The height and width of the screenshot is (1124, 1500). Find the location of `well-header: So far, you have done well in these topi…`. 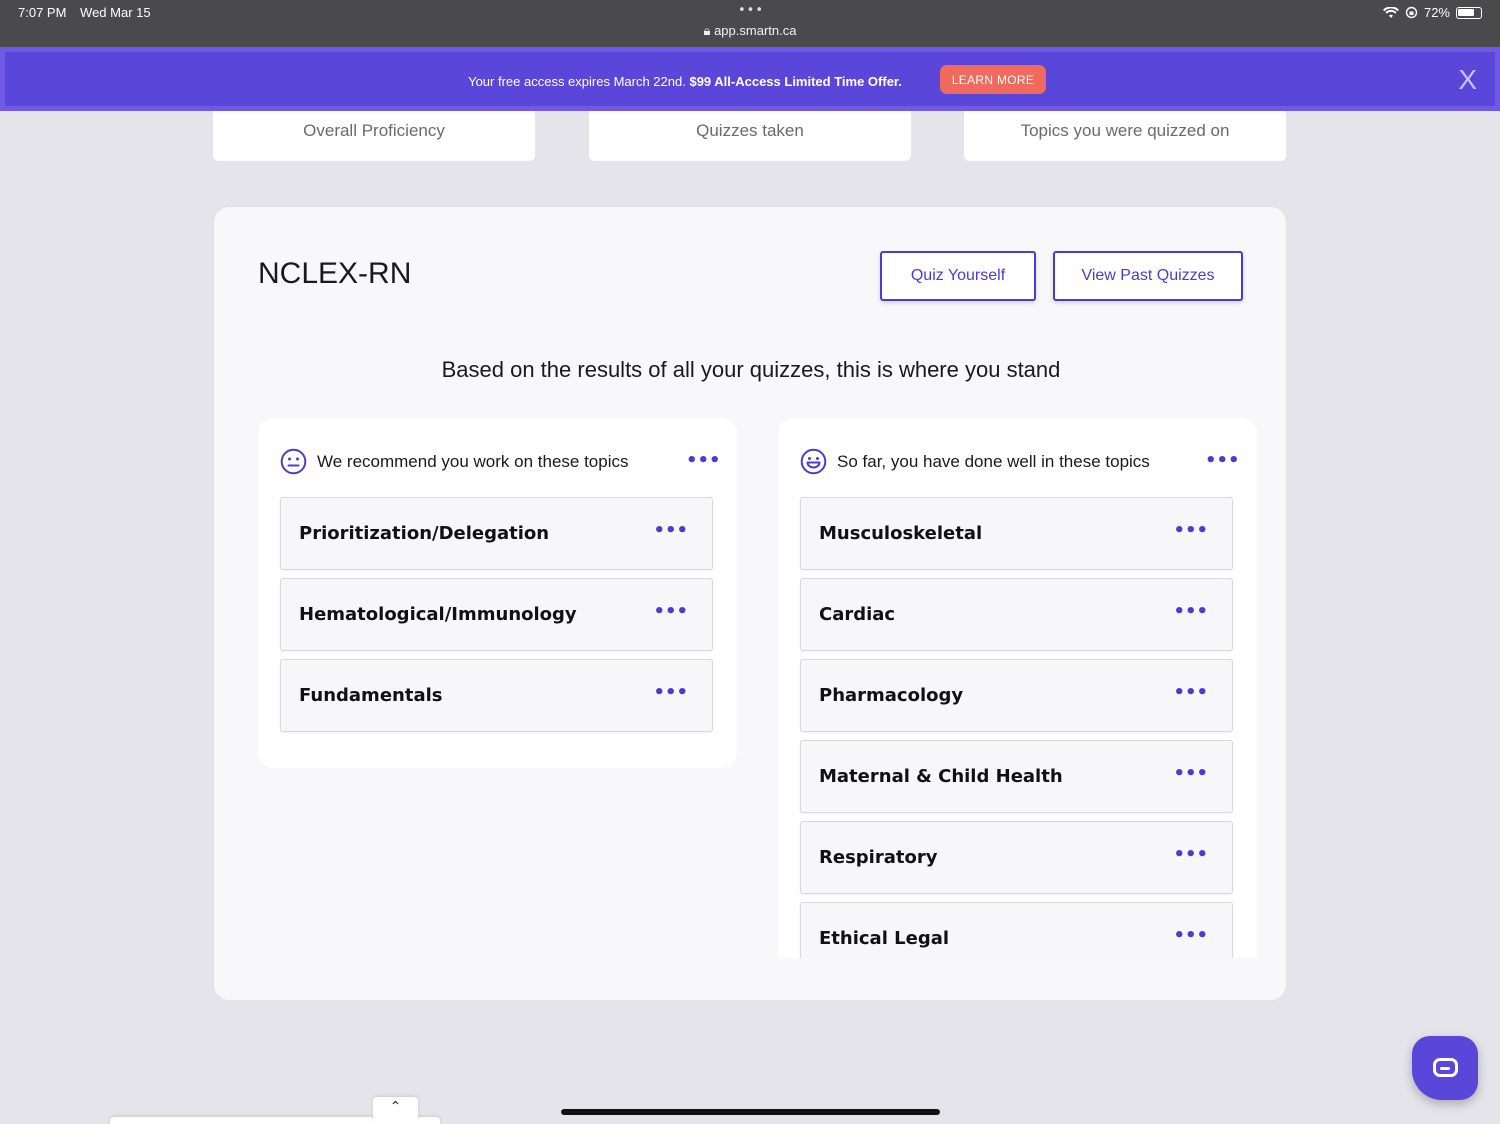

well-header: So far, you have done well in these topi… is located at coordinates (975, 461).